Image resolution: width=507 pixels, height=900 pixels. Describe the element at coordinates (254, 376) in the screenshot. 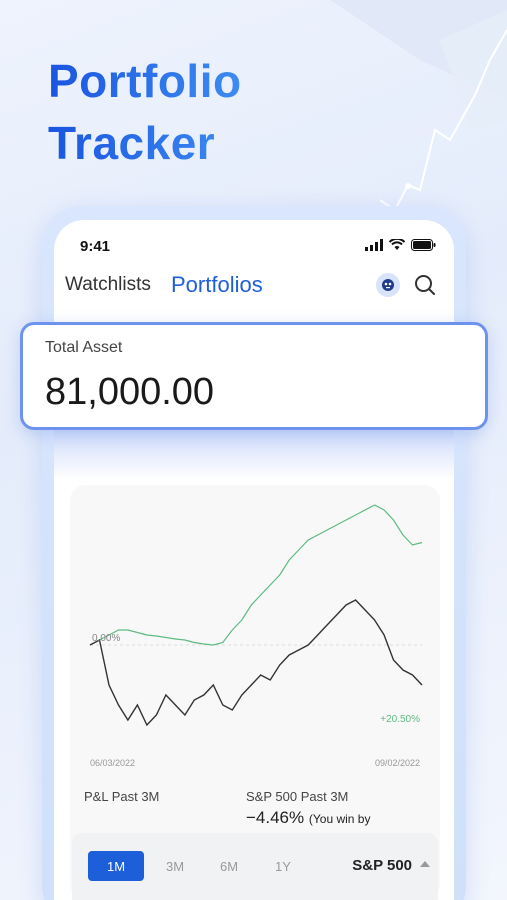

I see `total-asset-card: Total Asset 81,000.00` at that location.